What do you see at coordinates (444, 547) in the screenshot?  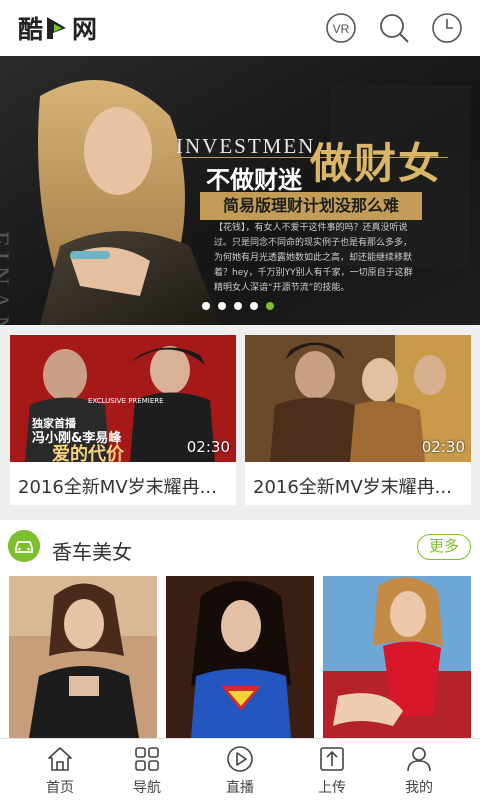 I see `more-button: 更多` at bounding box center [444, 547].